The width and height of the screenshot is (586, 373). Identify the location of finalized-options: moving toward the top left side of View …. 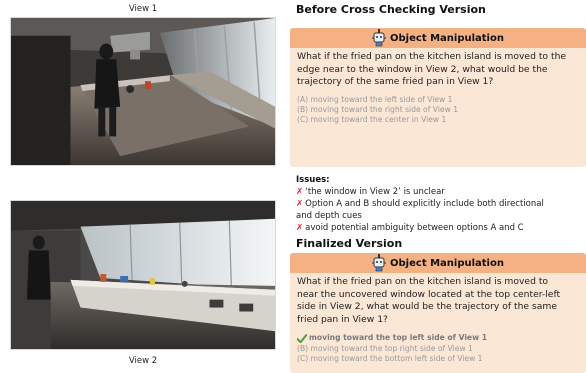
(438, 345).